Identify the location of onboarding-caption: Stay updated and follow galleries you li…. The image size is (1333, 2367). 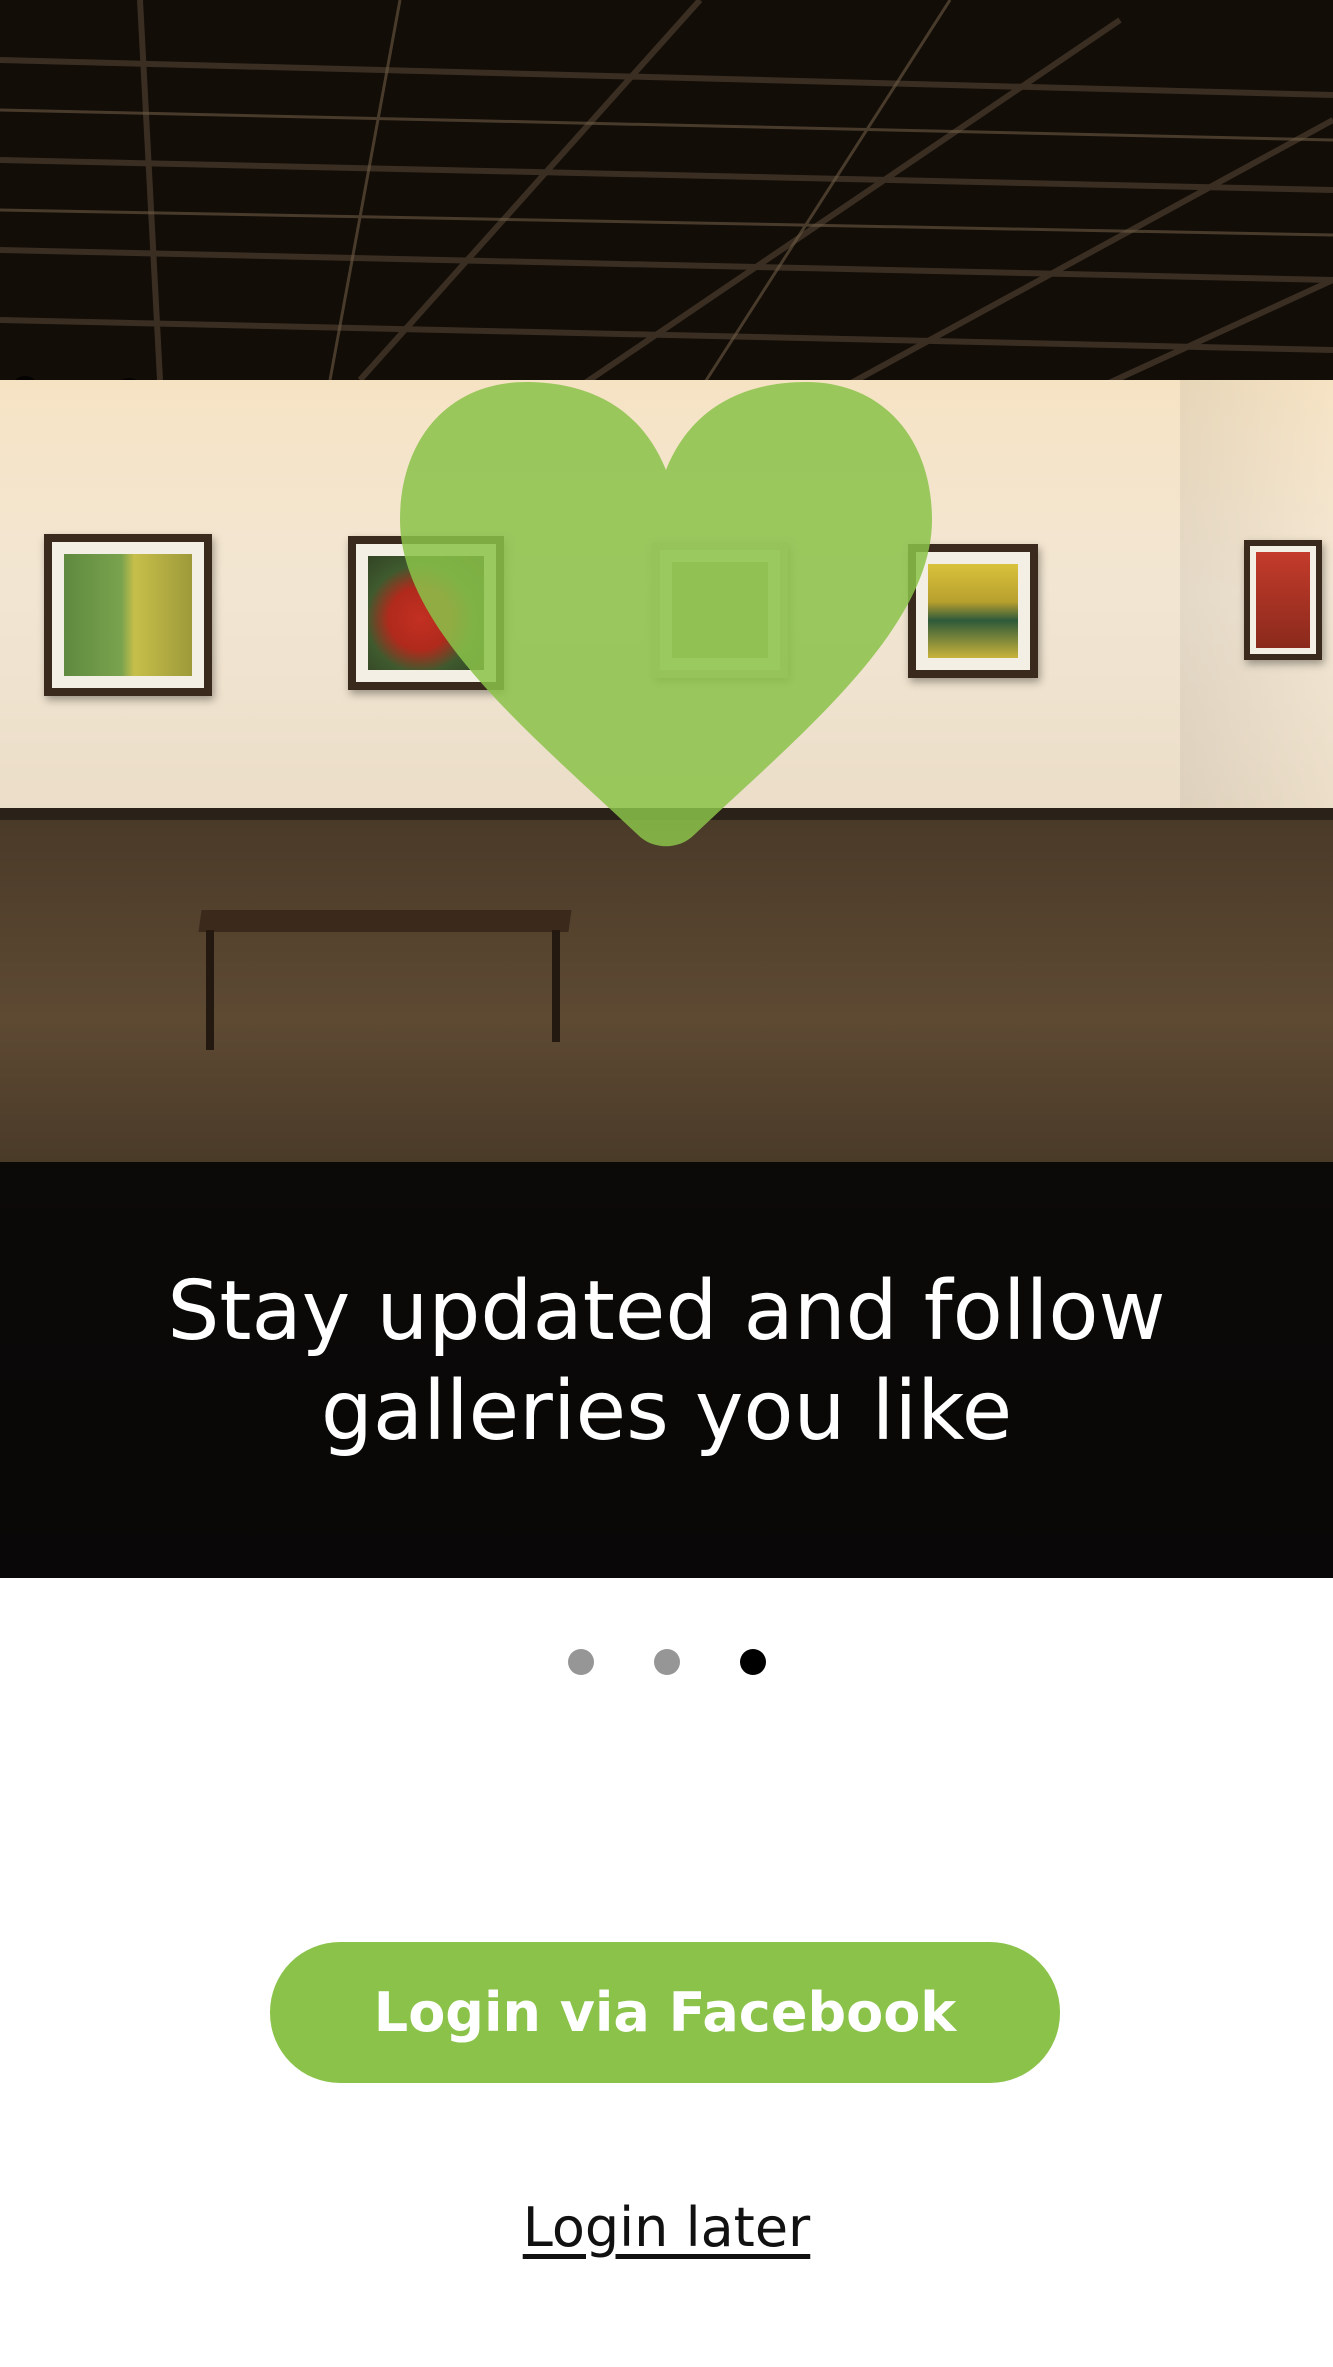
(666, 1362).